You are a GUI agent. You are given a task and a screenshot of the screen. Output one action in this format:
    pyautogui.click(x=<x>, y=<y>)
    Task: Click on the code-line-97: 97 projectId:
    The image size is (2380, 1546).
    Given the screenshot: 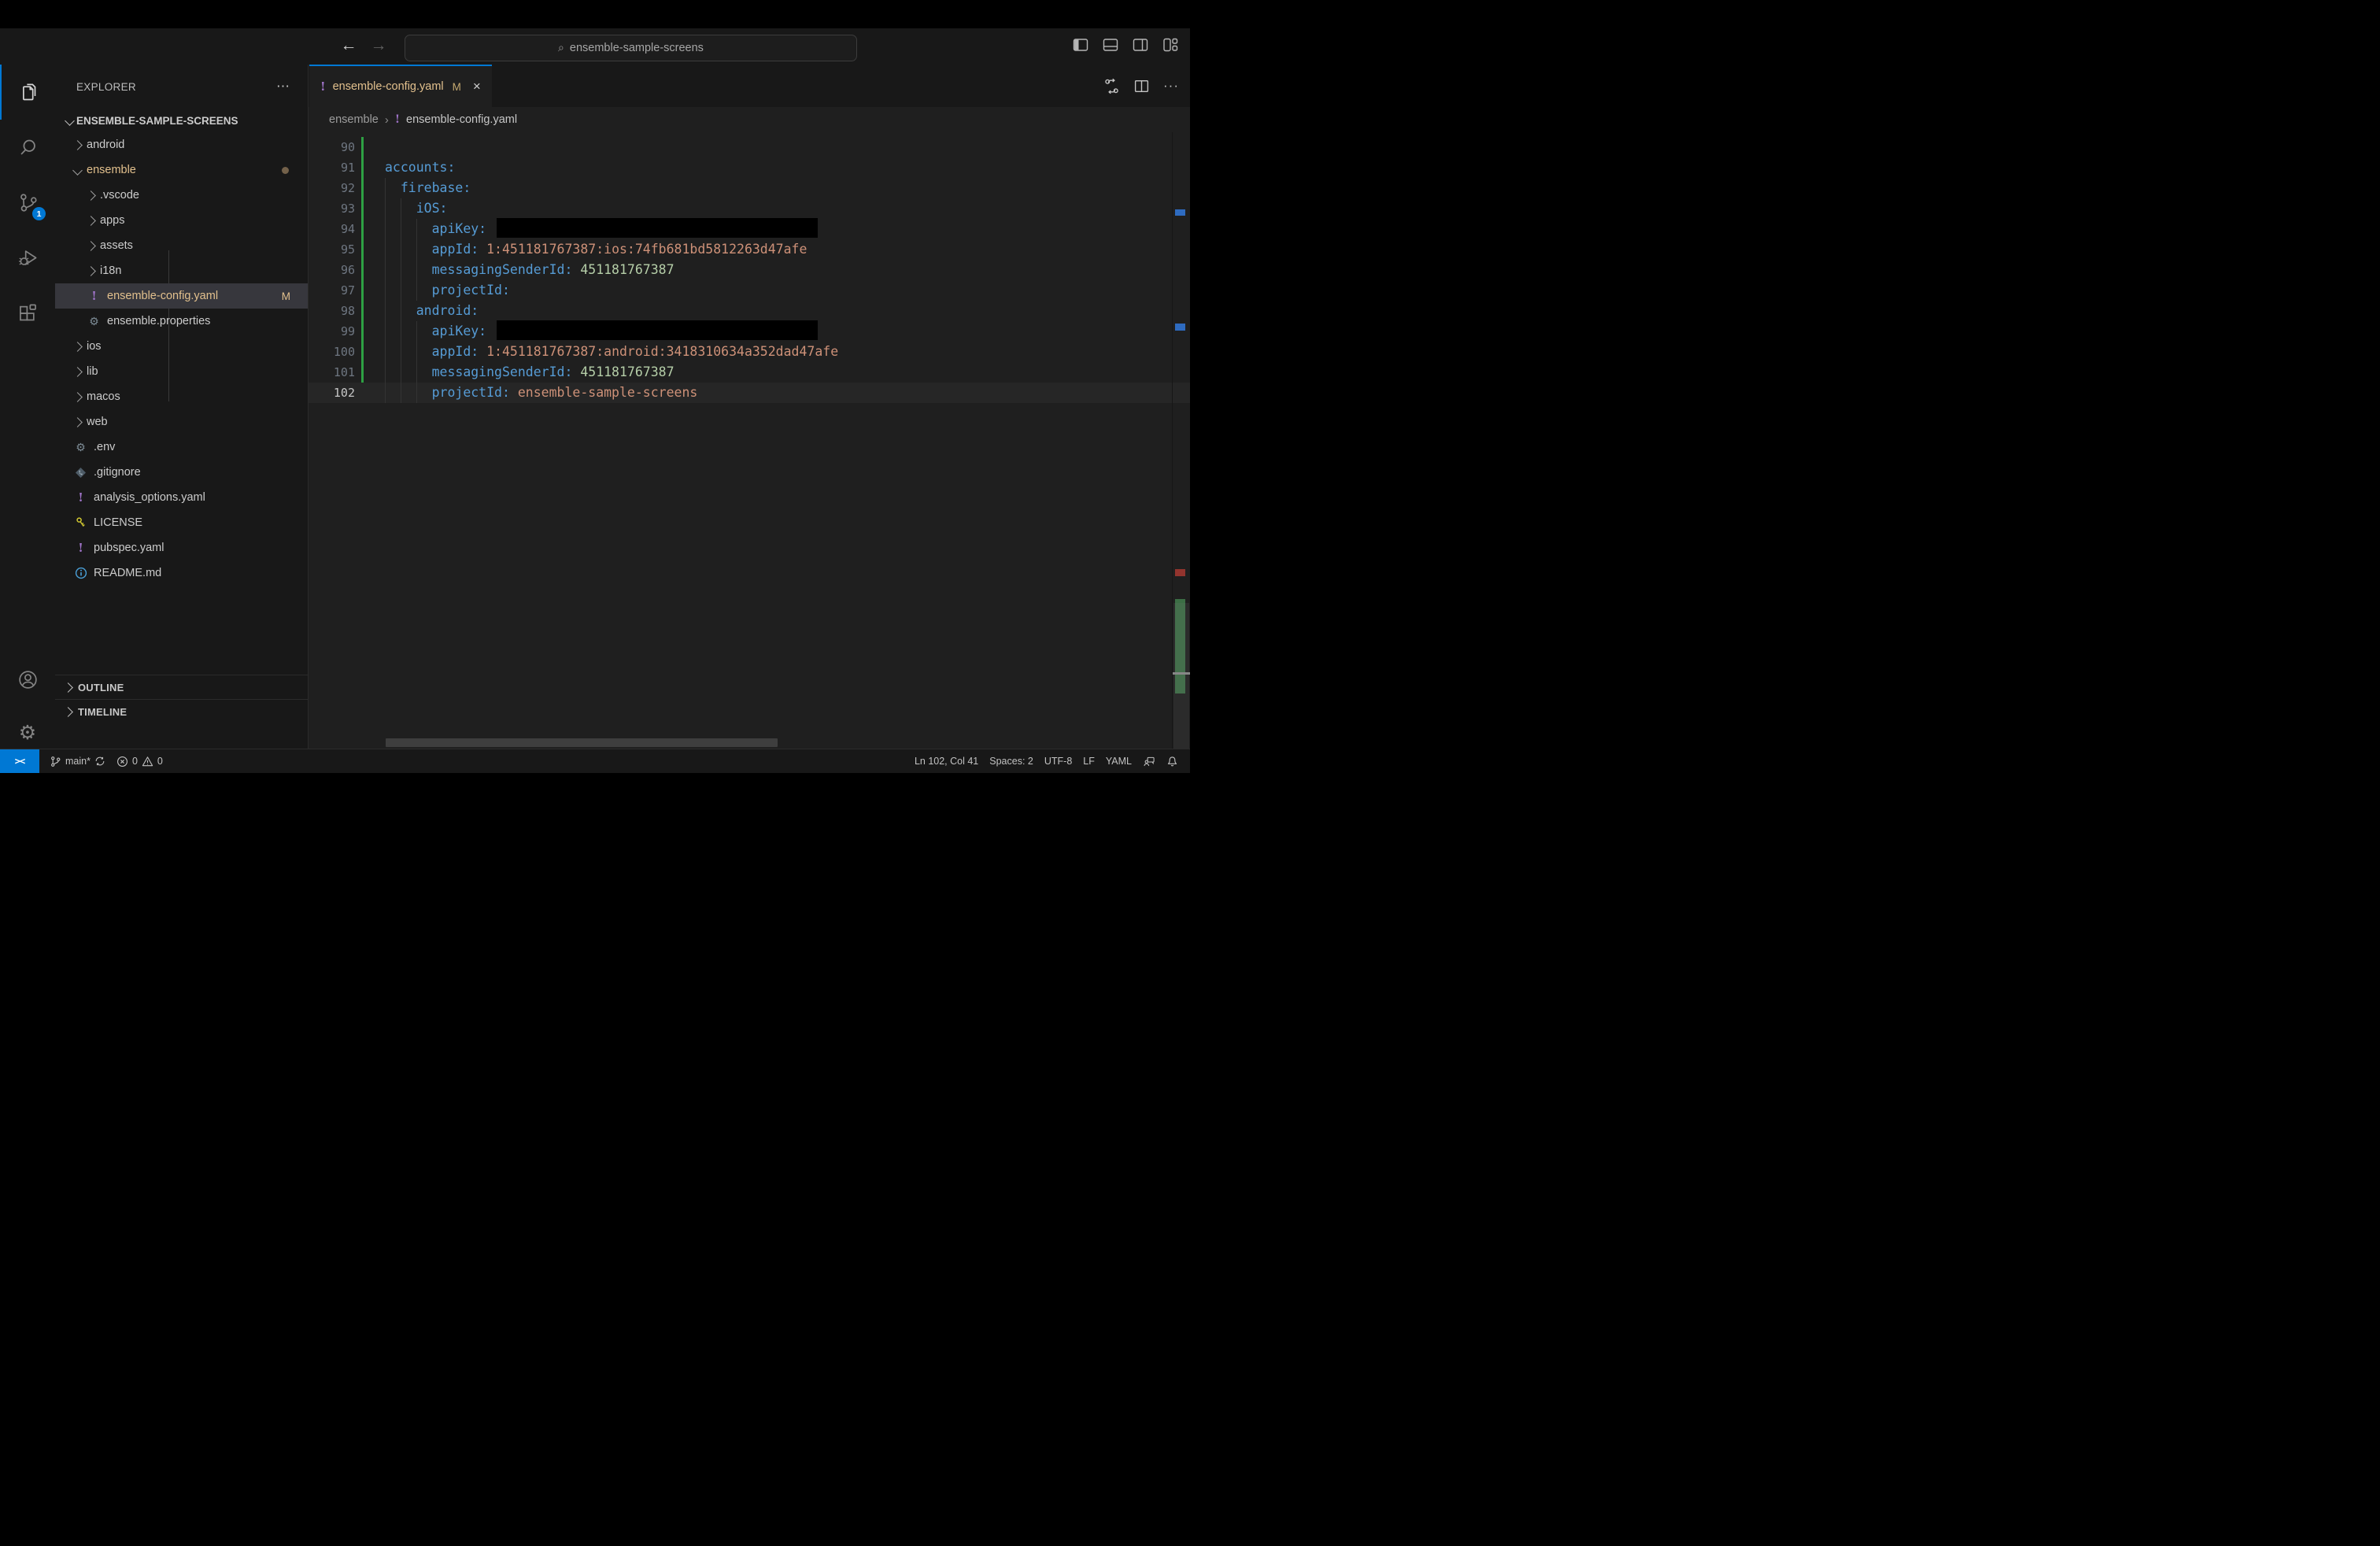 What is the action you would take?
    pyautogui.click(x=749, y=290)
    